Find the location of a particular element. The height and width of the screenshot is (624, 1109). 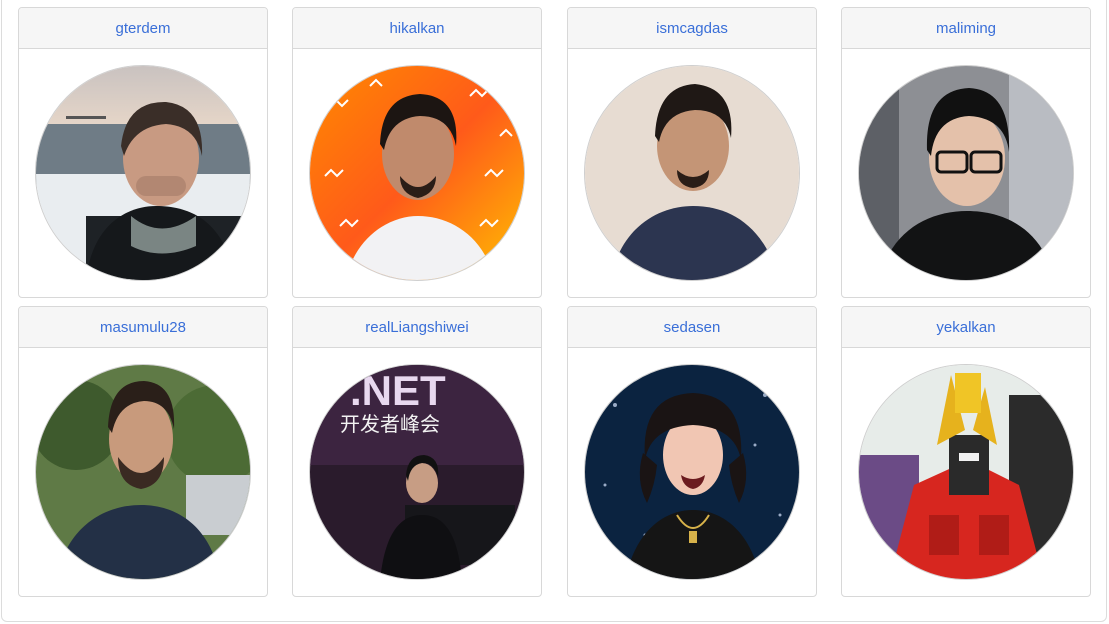

photo-banner-subtitle: 开发者峰会 is located at coordinates (390, 424).